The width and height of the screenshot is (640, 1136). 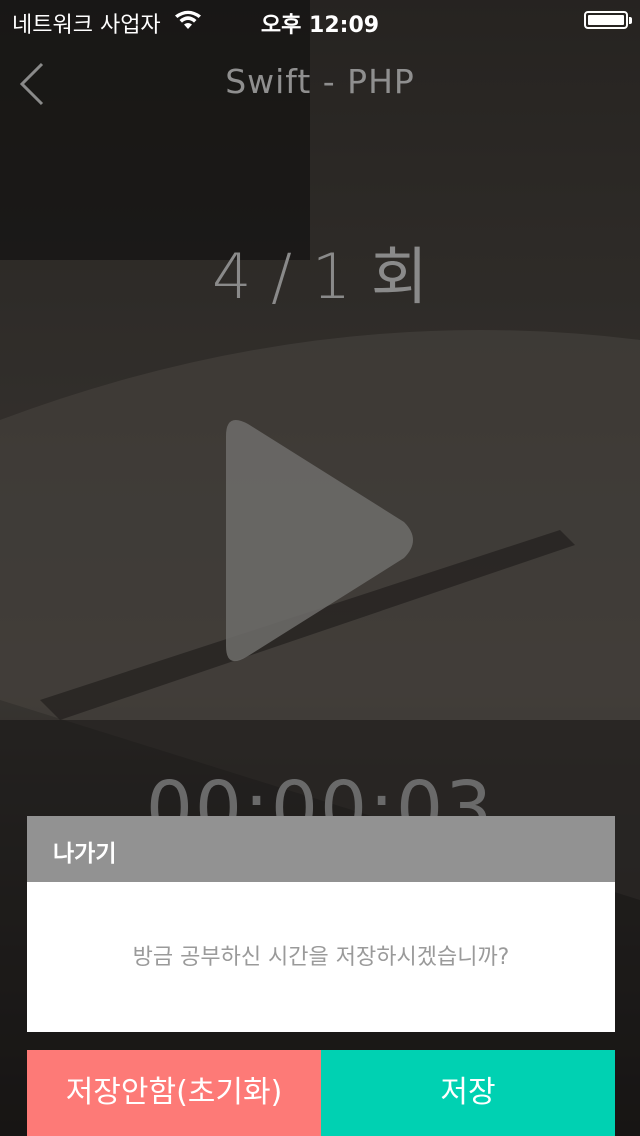 What do you see at coordinates (174, 1093) in the screenshot?
I see `dont-save-button: 저장안함(초기화)` at bounding box center [174, 1093].